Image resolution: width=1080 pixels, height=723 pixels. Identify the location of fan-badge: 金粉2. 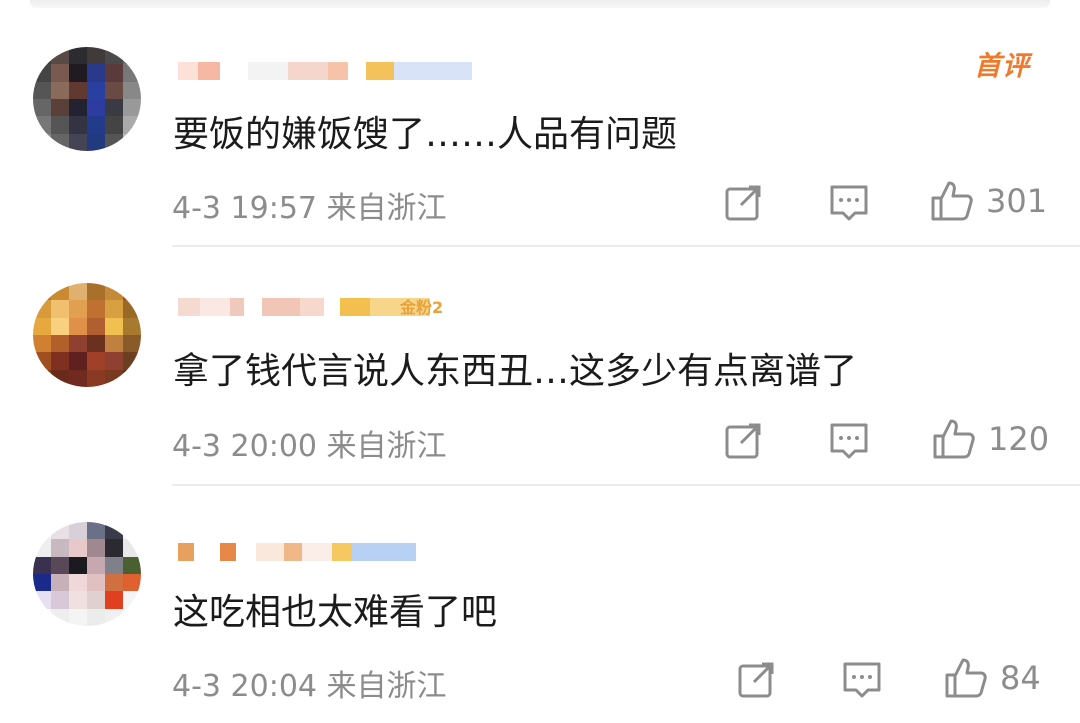
(422, 307).